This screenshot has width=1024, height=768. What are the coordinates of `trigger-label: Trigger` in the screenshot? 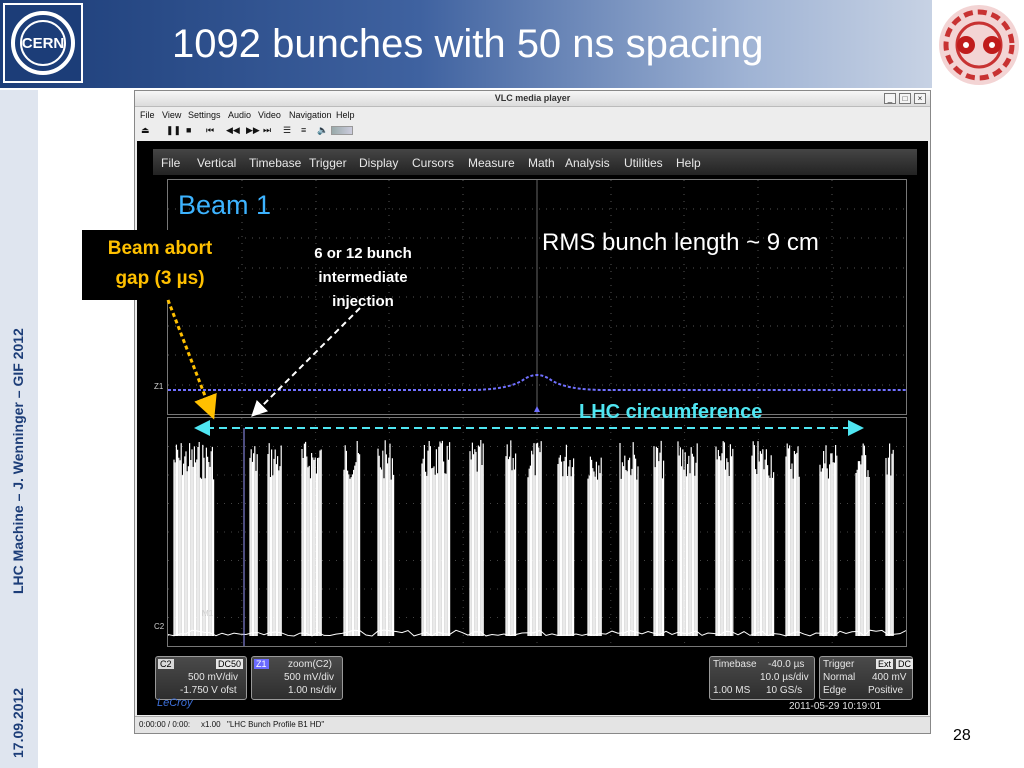 It's located at (839, 664).